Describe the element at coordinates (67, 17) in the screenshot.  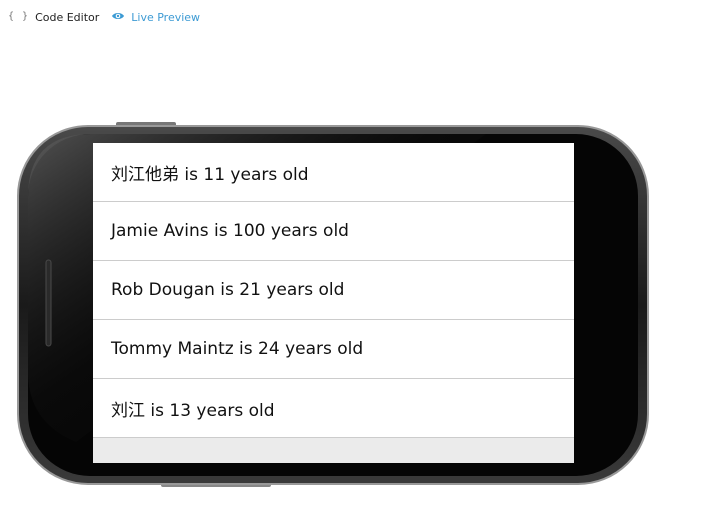
I see `code-editor-label: Code Editor` at that location.